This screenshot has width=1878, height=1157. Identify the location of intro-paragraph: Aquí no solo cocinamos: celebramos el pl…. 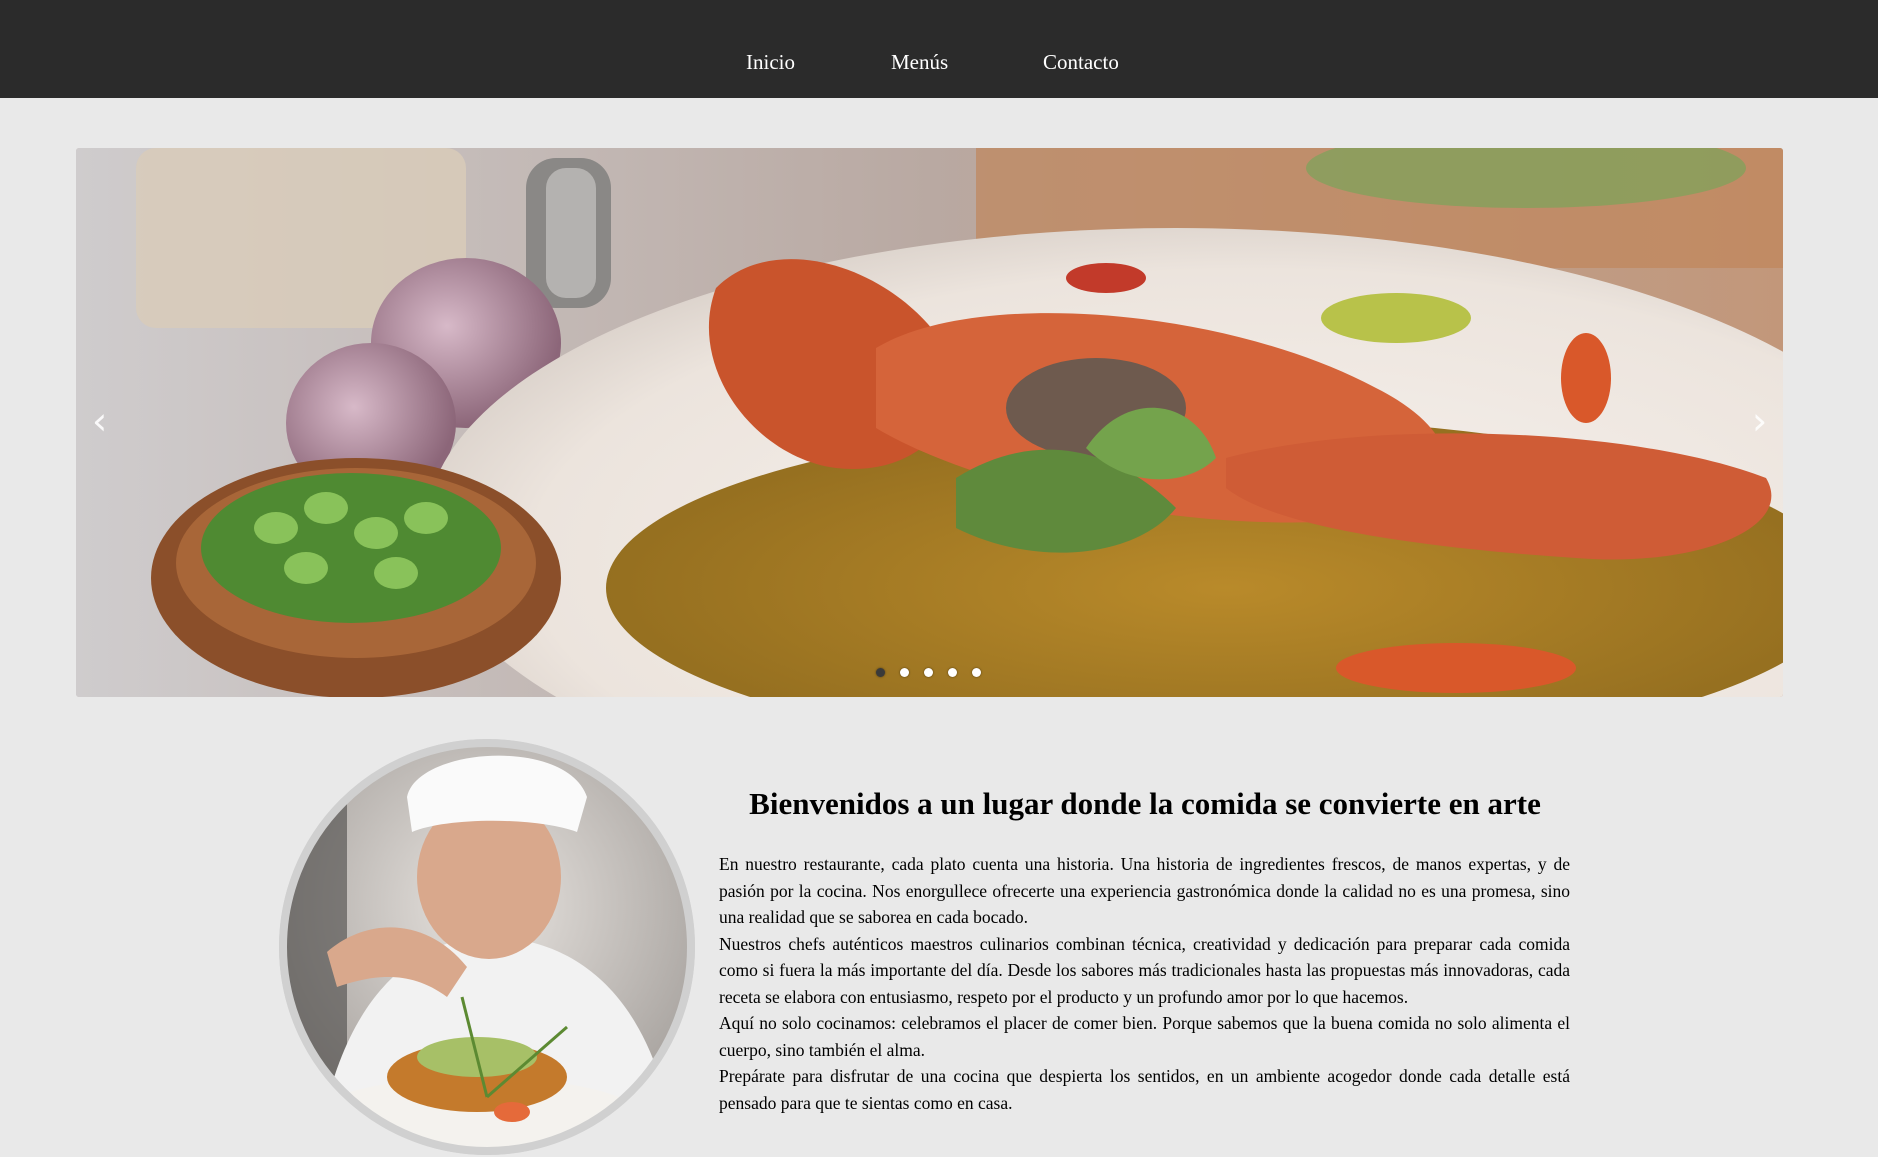
(1144, 1036).